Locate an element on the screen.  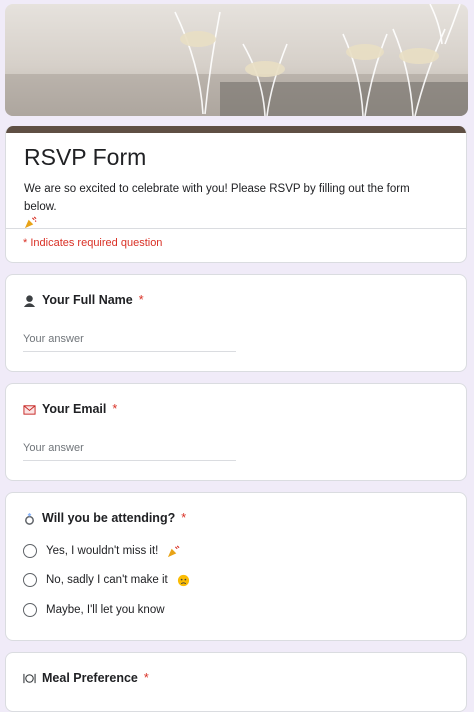
question-card-meal-preference: Meal Preference * is located at coordinates (236, 682).